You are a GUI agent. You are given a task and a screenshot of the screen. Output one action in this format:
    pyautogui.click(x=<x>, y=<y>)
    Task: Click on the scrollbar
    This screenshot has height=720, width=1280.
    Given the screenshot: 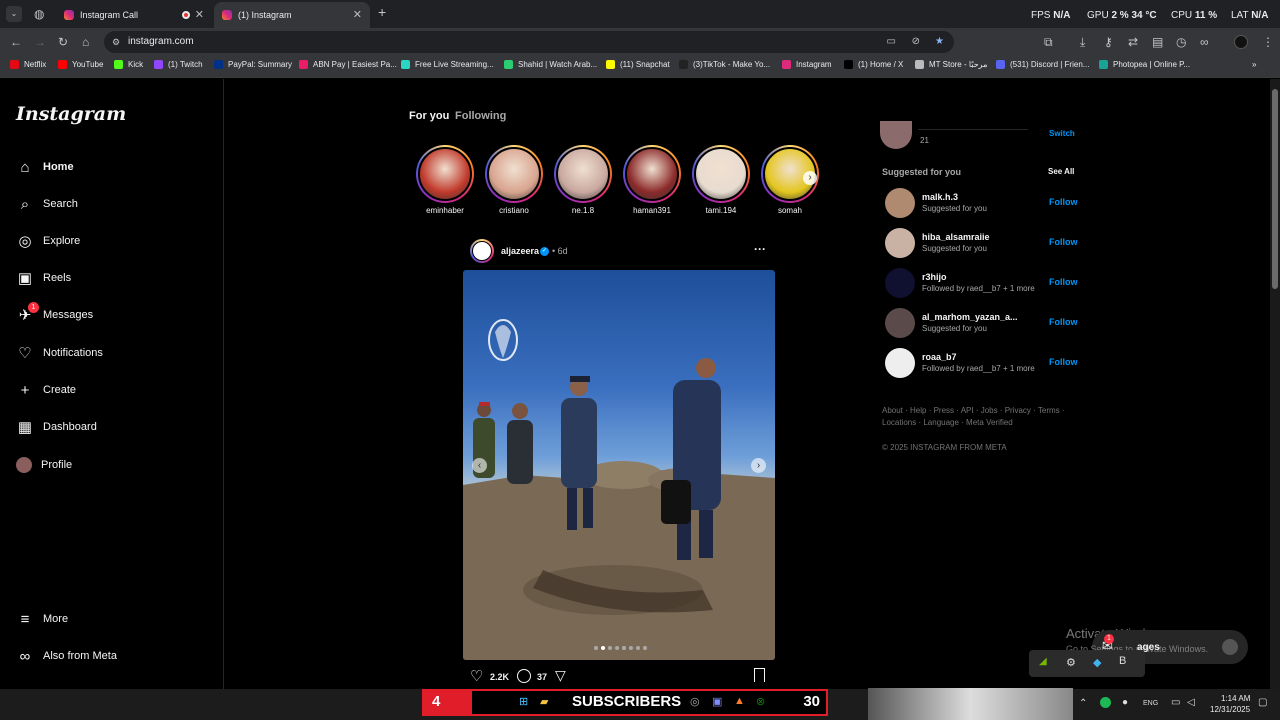 What is the action you would take?
    pyautogui.click(x=1275, y=384)
    